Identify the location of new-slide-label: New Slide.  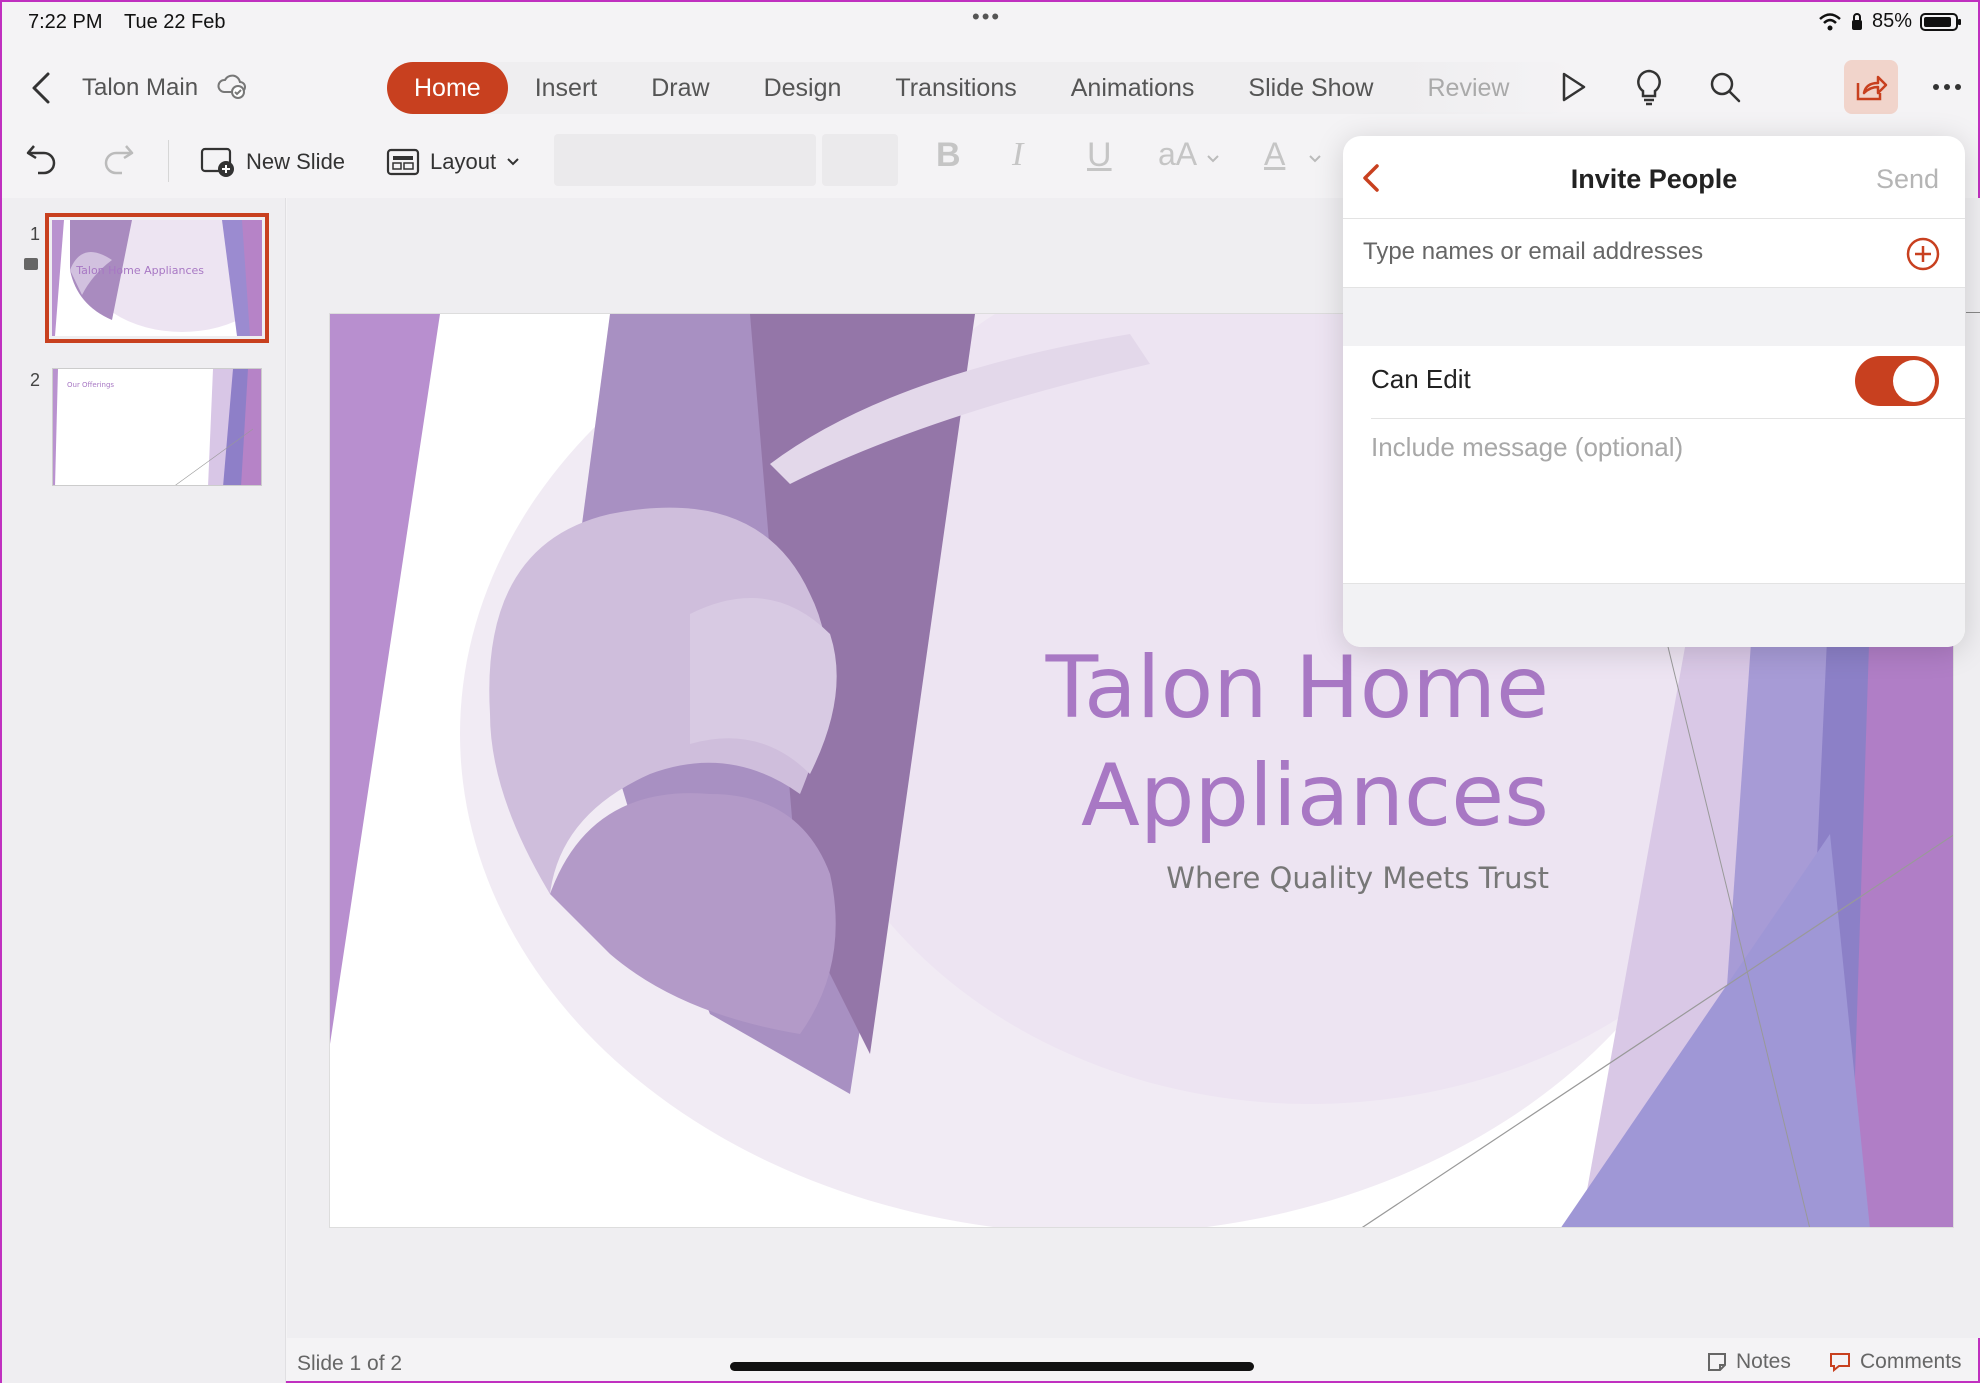
(296, 161).